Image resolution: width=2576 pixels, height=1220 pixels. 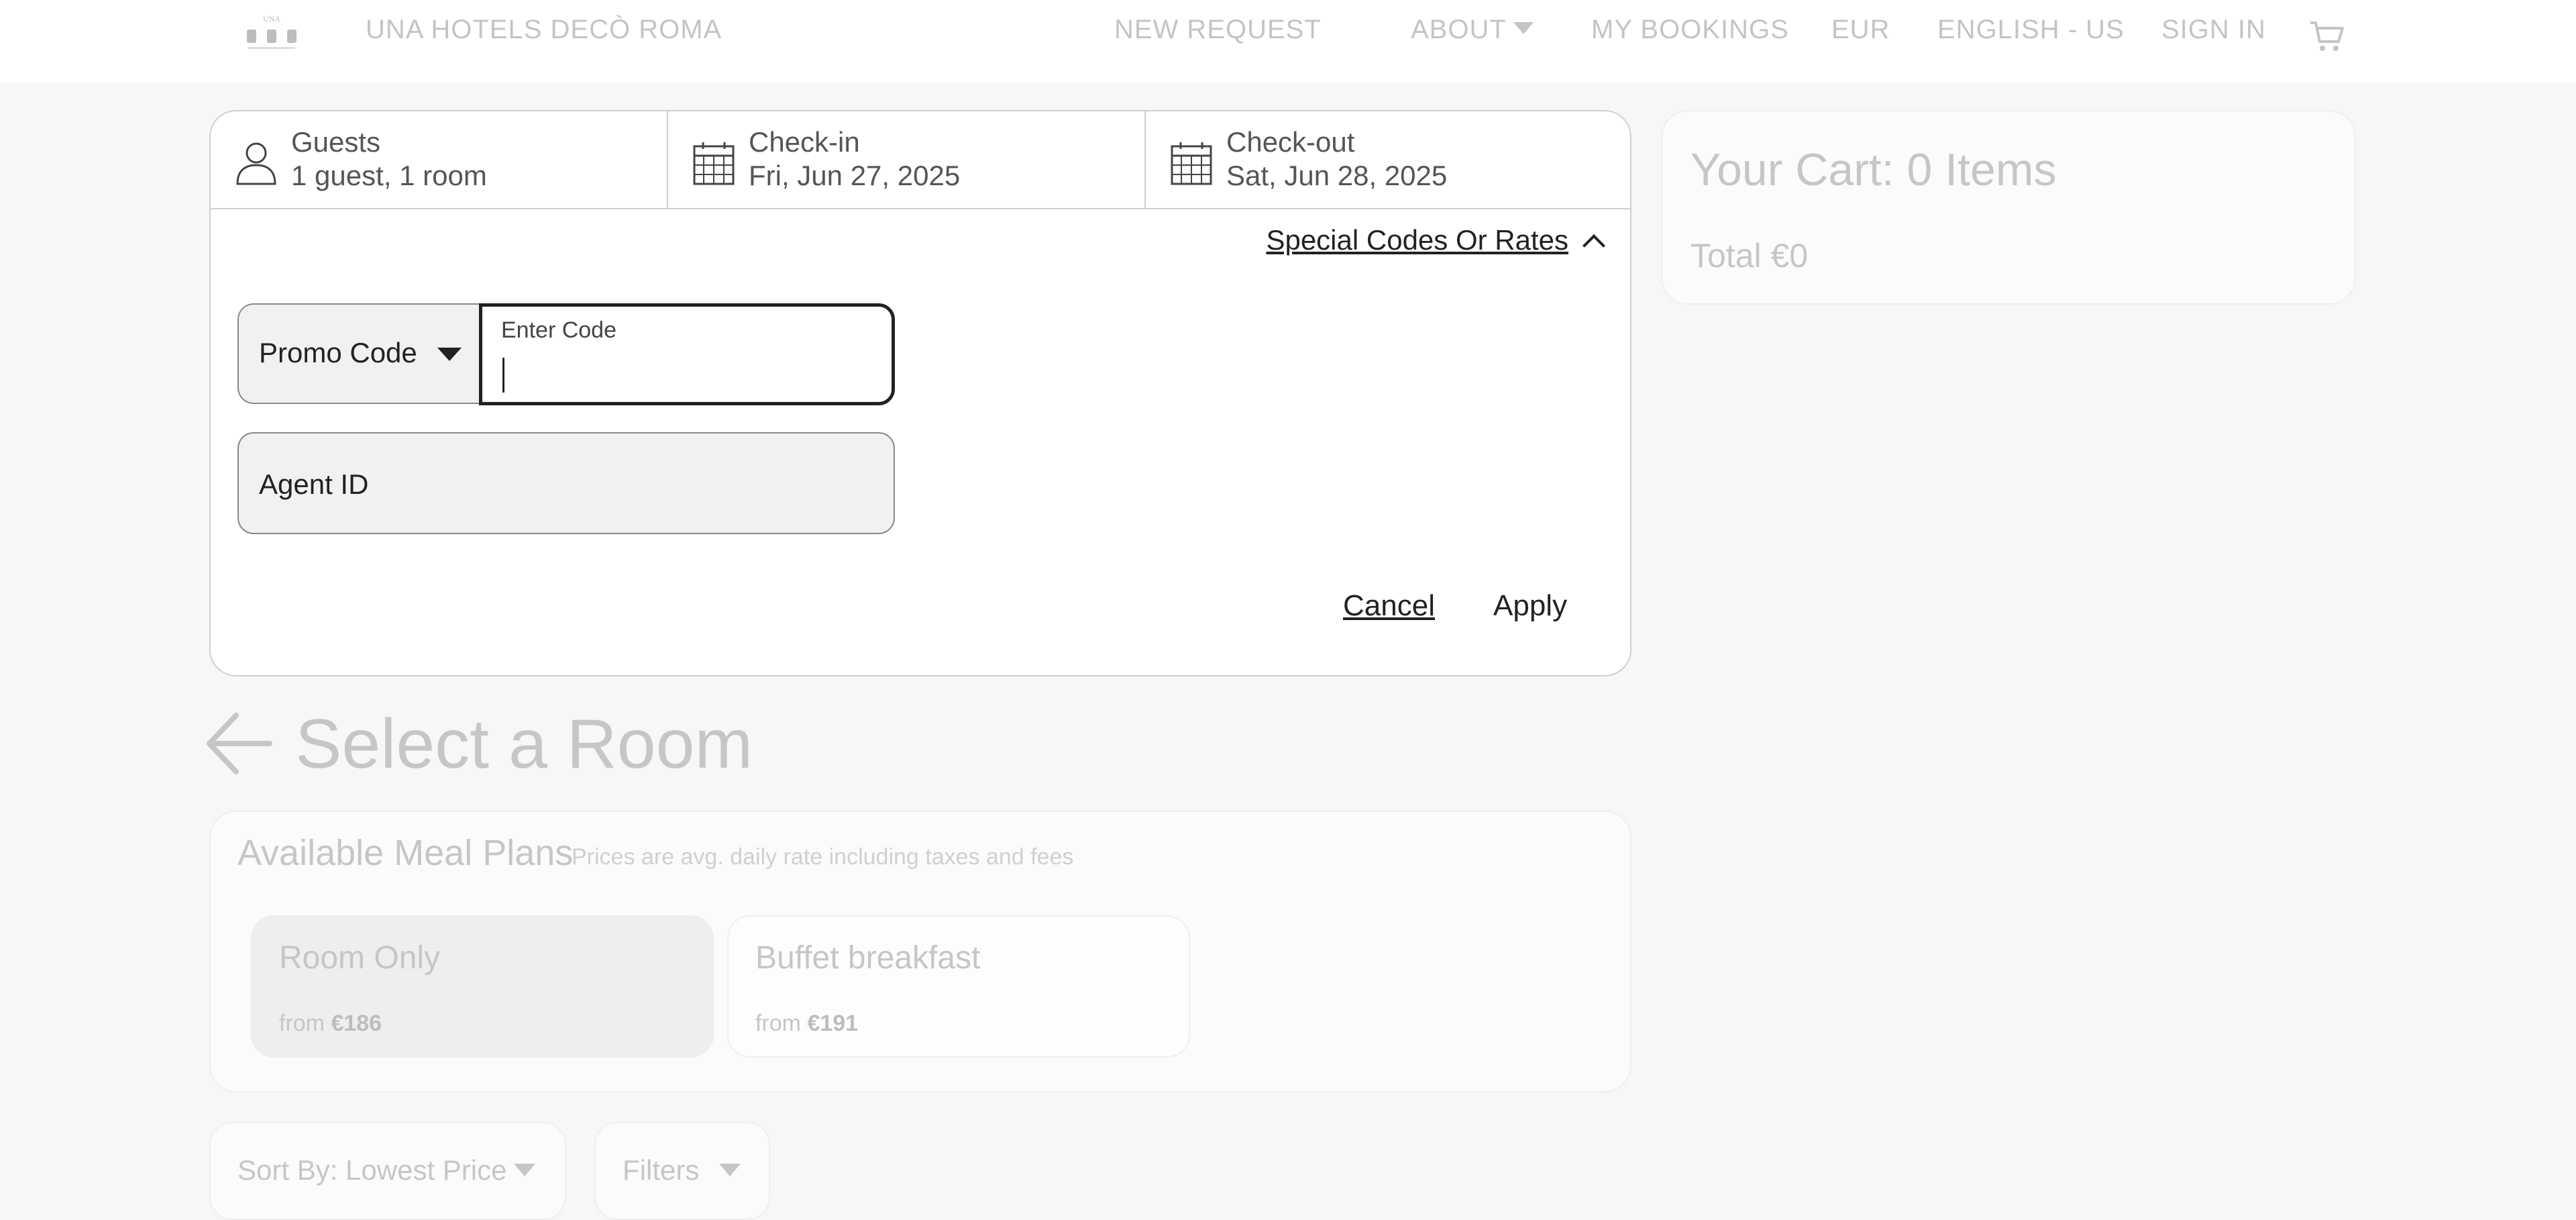 What do you see at coordinates (1218, 30) in the screenshot?
I see `nav-new-request: NEW REQUEST` at bounding box center [1218, 30].